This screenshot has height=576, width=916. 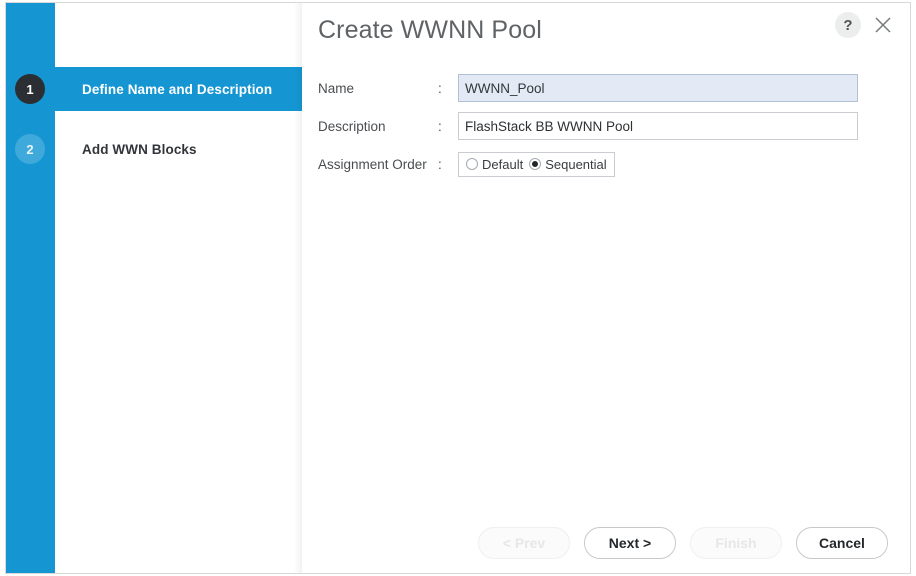 I want to click on dialog-footer: < Prev Next > Finish Cancel, so click(x=606, y=543).